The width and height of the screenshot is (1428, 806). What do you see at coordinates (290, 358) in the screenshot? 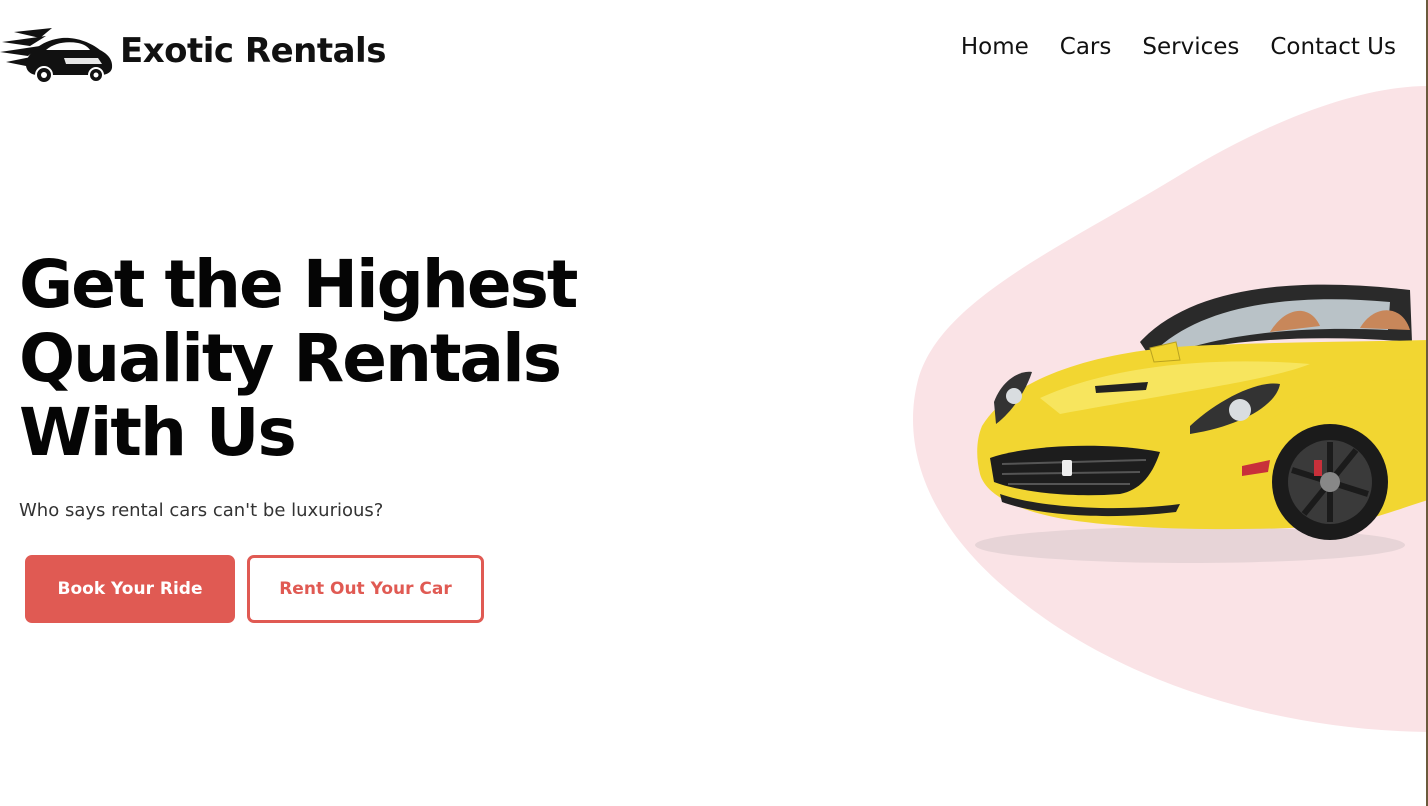
I see `hero-headline-line-2: Quality Rentals` at bounding box center [290, 358].